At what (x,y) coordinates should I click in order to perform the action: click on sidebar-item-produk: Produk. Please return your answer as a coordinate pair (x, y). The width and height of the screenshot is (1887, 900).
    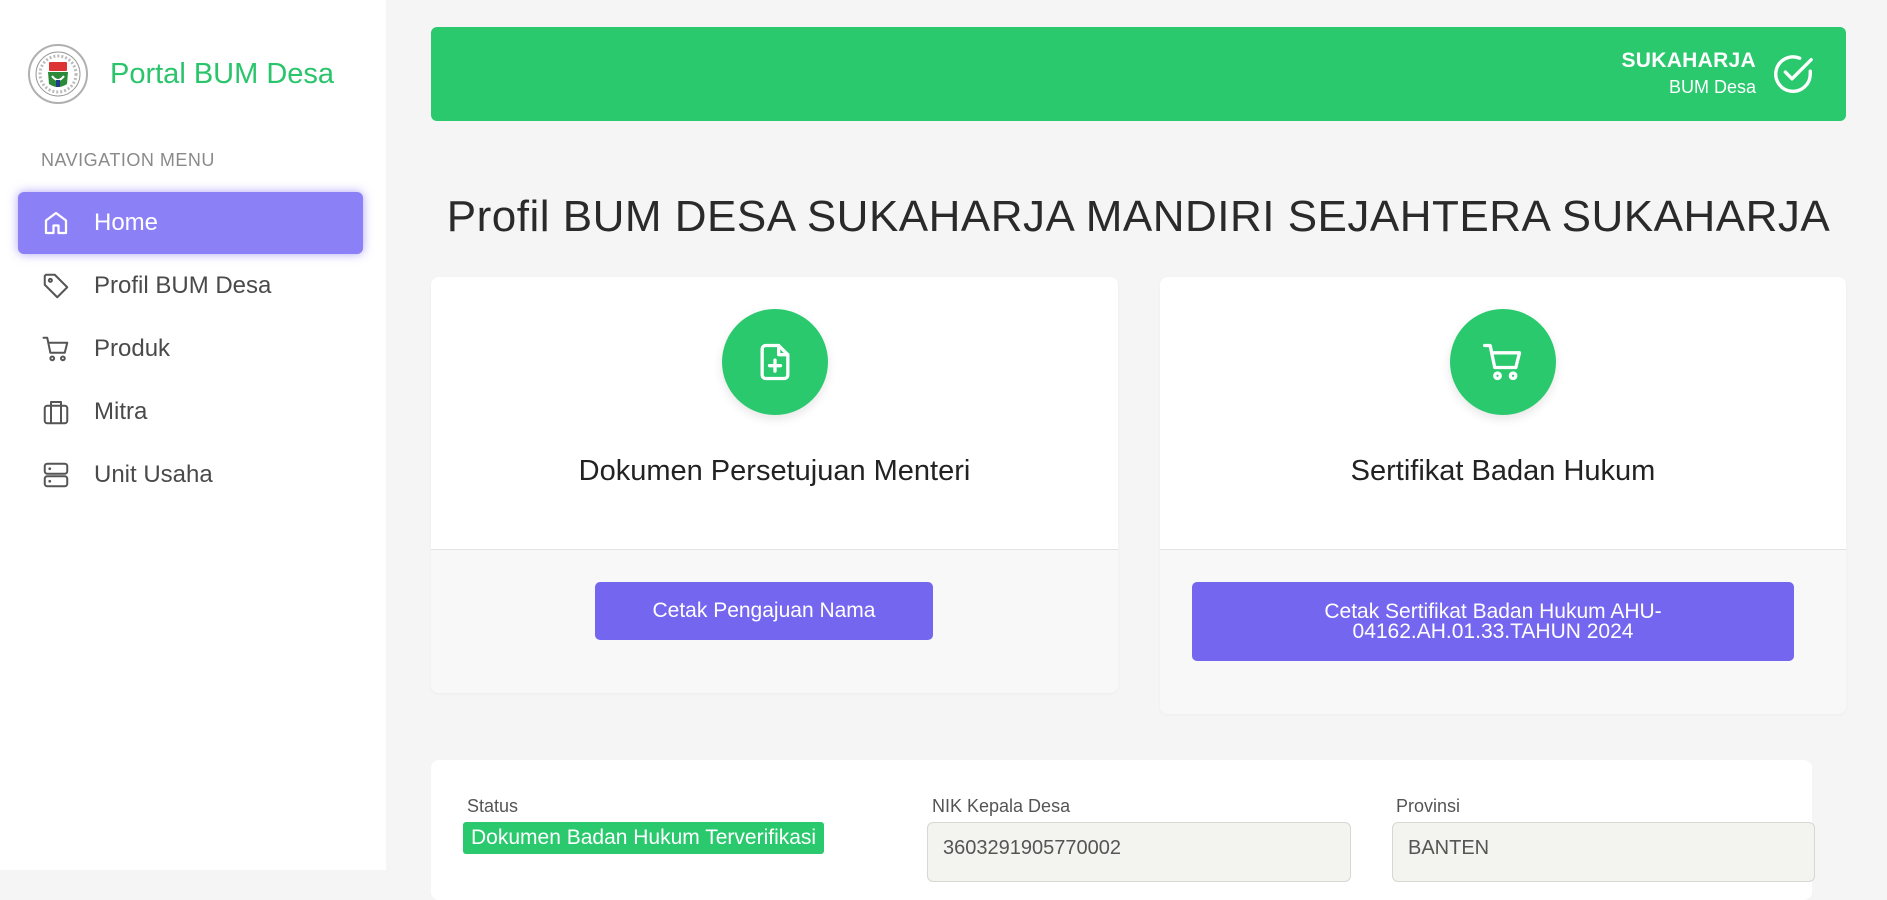
    Looking at the image, I should click on (190, 349).